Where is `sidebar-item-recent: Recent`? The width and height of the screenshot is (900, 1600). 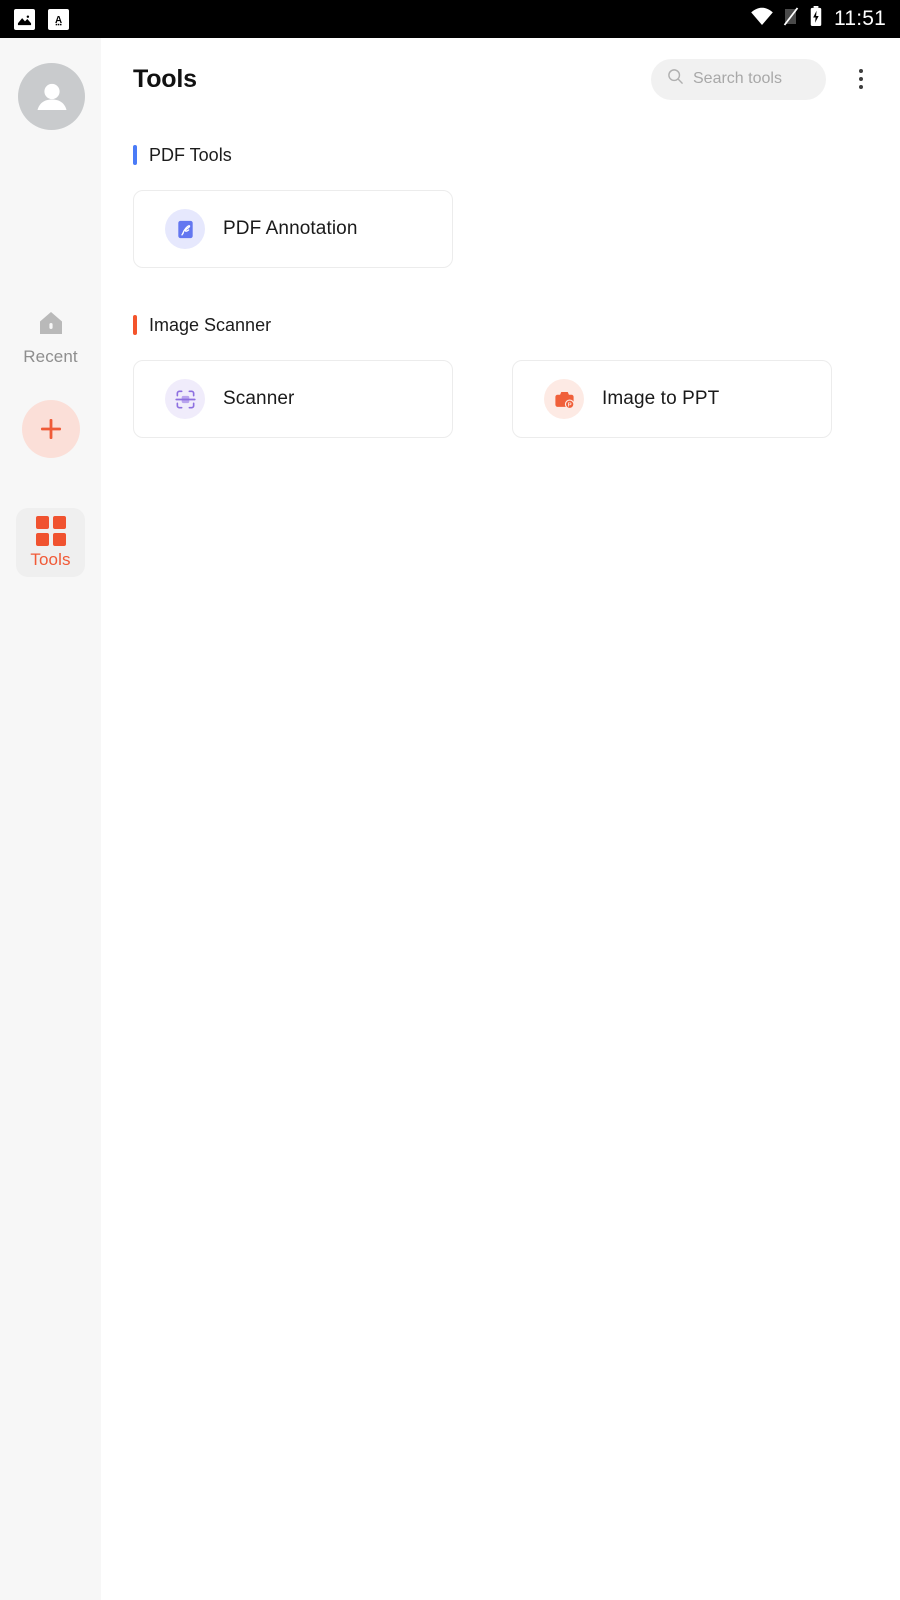
sidebar-item-recent: Recent is located at coordinates (50, 337).